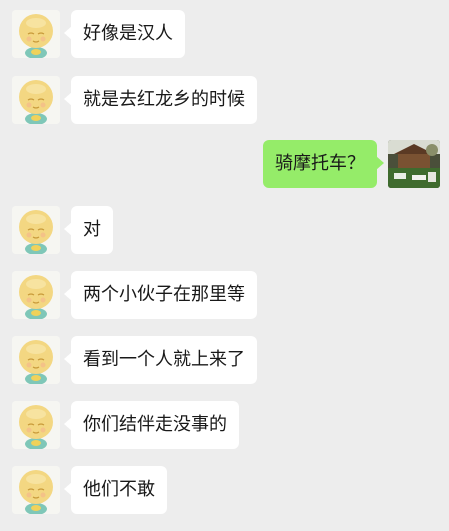 This screenshot has width=449, height=531. Describe the element at coordinates (151, 425) in the screenshot. I see `message-bubble: 你们结伴走没事的` at that location.